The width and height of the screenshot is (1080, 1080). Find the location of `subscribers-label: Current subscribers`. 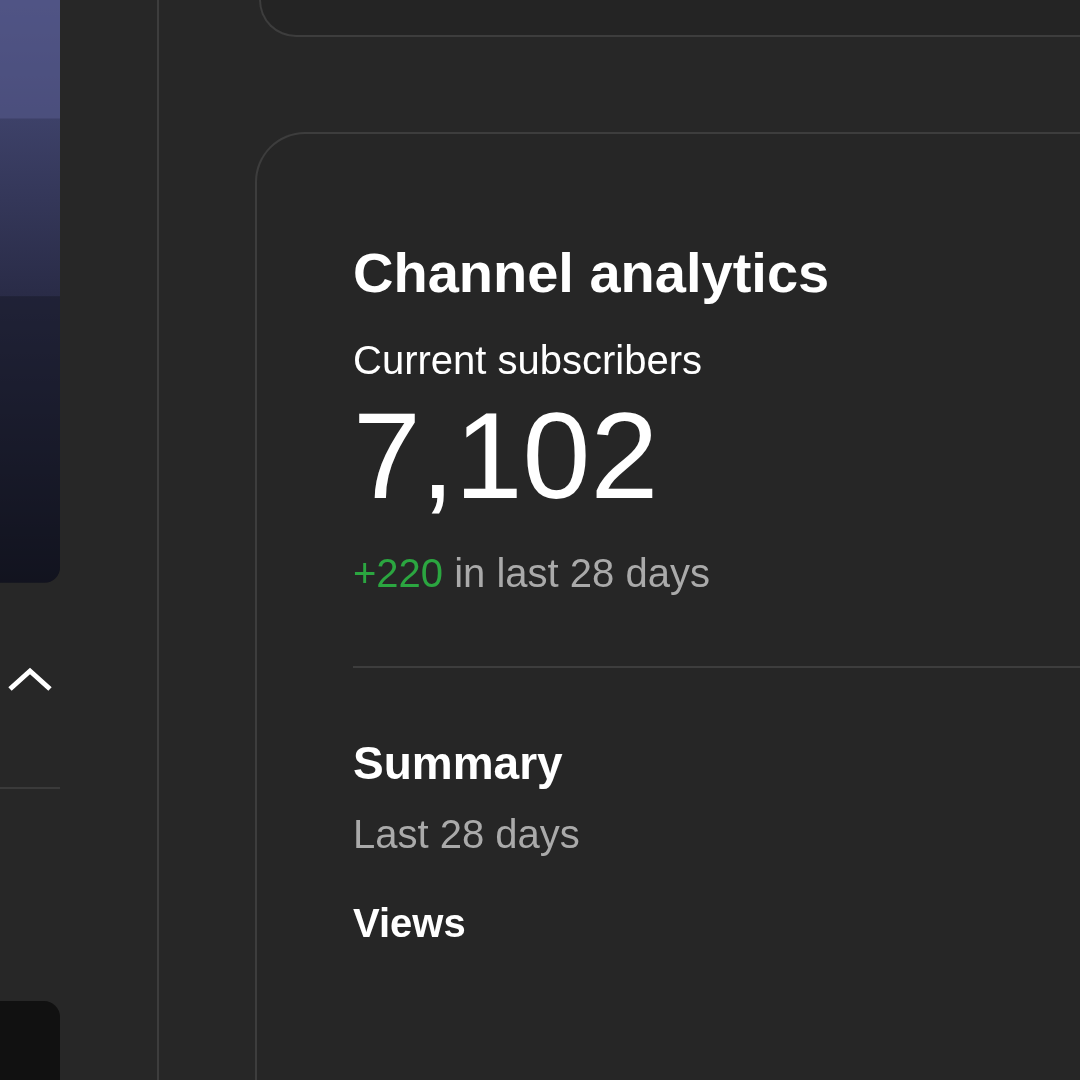

subscribers-label: Current subscribers is located at coordinates (528, 360).